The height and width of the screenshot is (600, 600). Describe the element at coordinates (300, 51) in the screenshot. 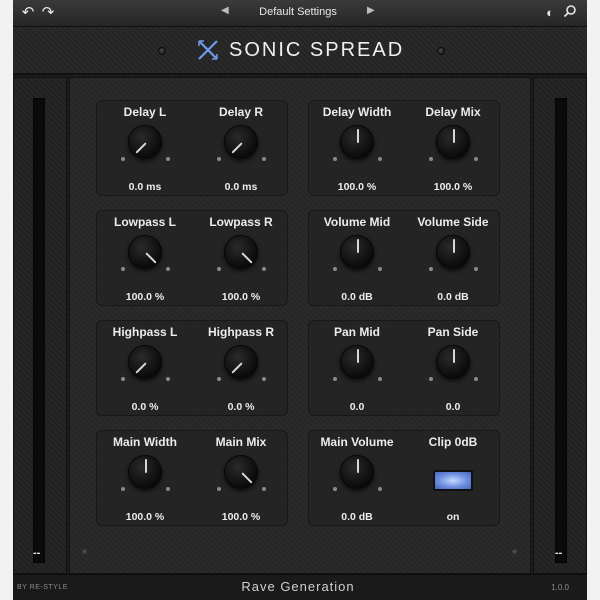

I see `header-bar: SONIC SPREAD` at that location.